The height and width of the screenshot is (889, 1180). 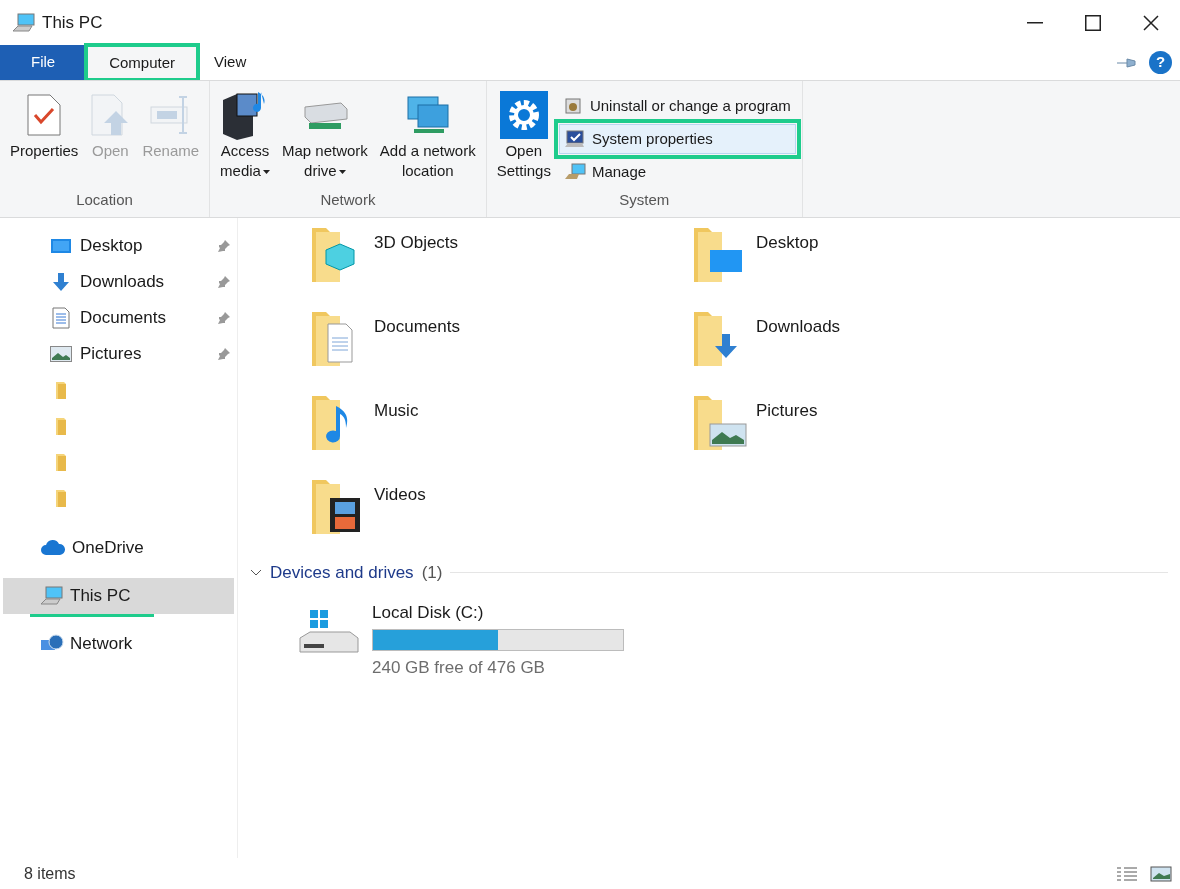 What do you see at coordinates (256, 572) in the screenshot?
I see `chevron-icon` at bounding box center [256, 572].